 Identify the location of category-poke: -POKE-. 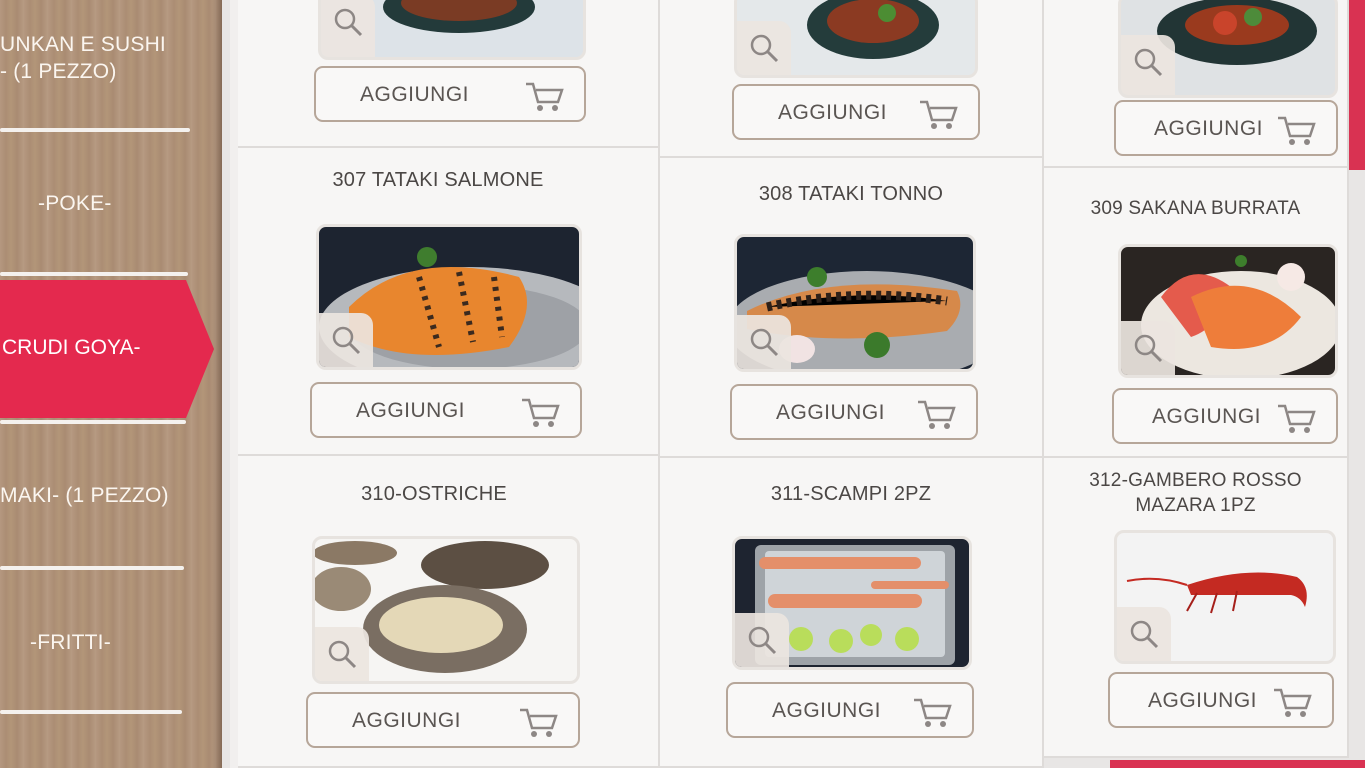
(138, 203).